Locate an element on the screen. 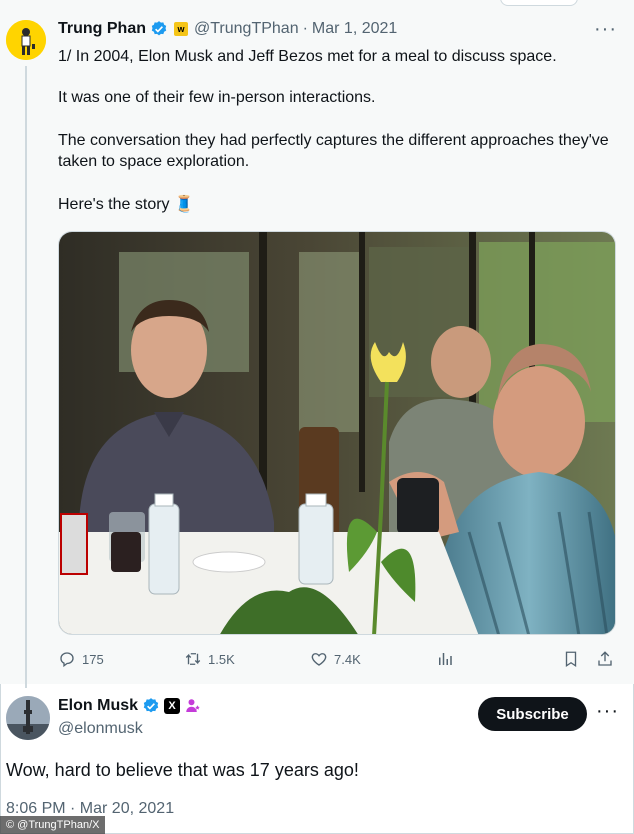  reply-header: Elon Musk X is located at coordinates (130, 706).